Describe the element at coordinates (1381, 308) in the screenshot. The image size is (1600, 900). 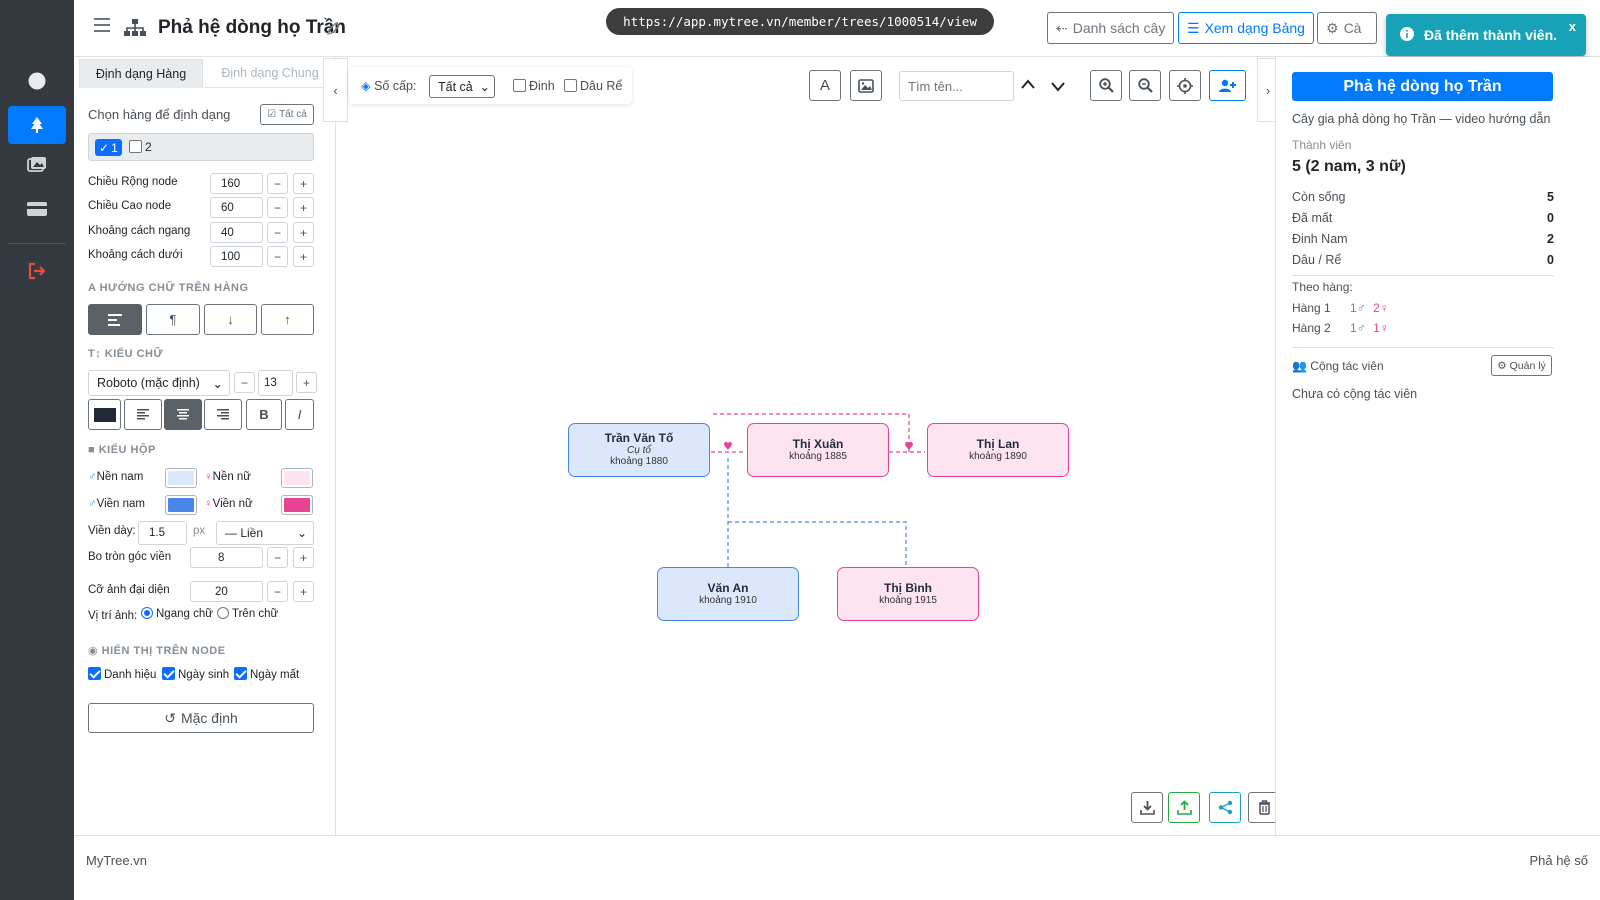
I see `row-stat-female: 2♀` at that location.